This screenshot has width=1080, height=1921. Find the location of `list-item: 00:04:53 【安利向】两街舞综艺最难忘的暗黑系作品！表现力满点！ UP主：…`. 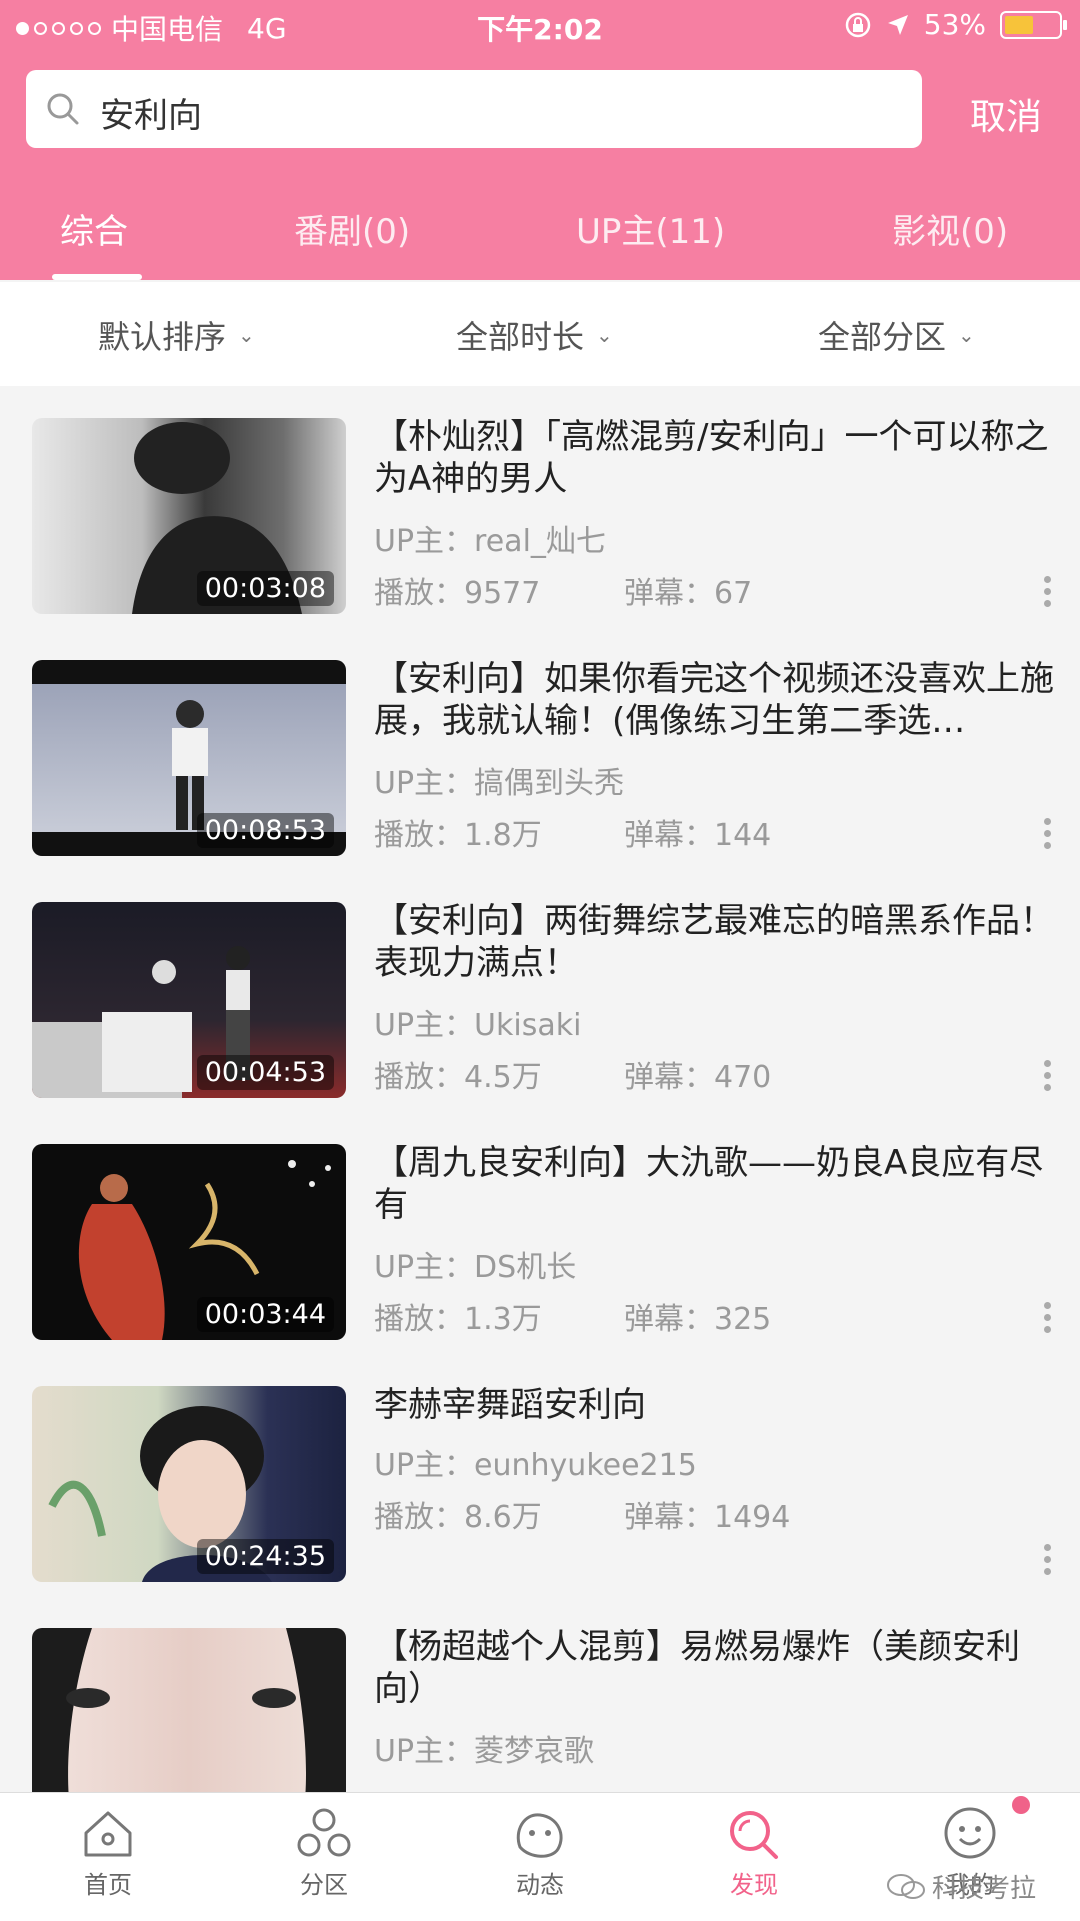

list-item: 00:04:53 【安利向】两街舞综艺最难忘的暗黑系作品！表现力满点！ UP主：… is located at coordinates (540, 991).